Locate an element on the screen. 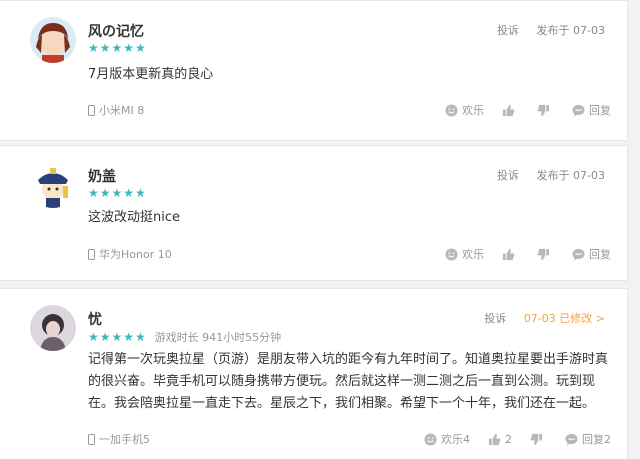 The image size is (640, 459). edited-date-link: 07-03 已修改 > is located at coordinates (564, 318).